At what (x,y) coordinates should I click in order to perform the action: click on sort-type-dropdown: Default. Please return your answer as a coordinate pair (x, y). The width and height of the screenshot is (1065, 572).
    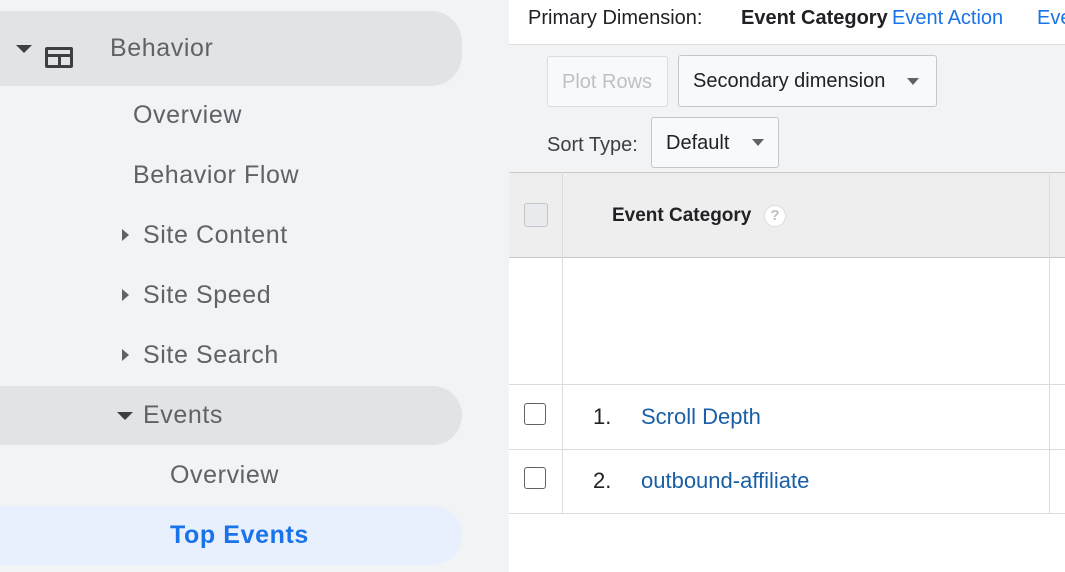
    Looking at the image, I should click on (715, 142).